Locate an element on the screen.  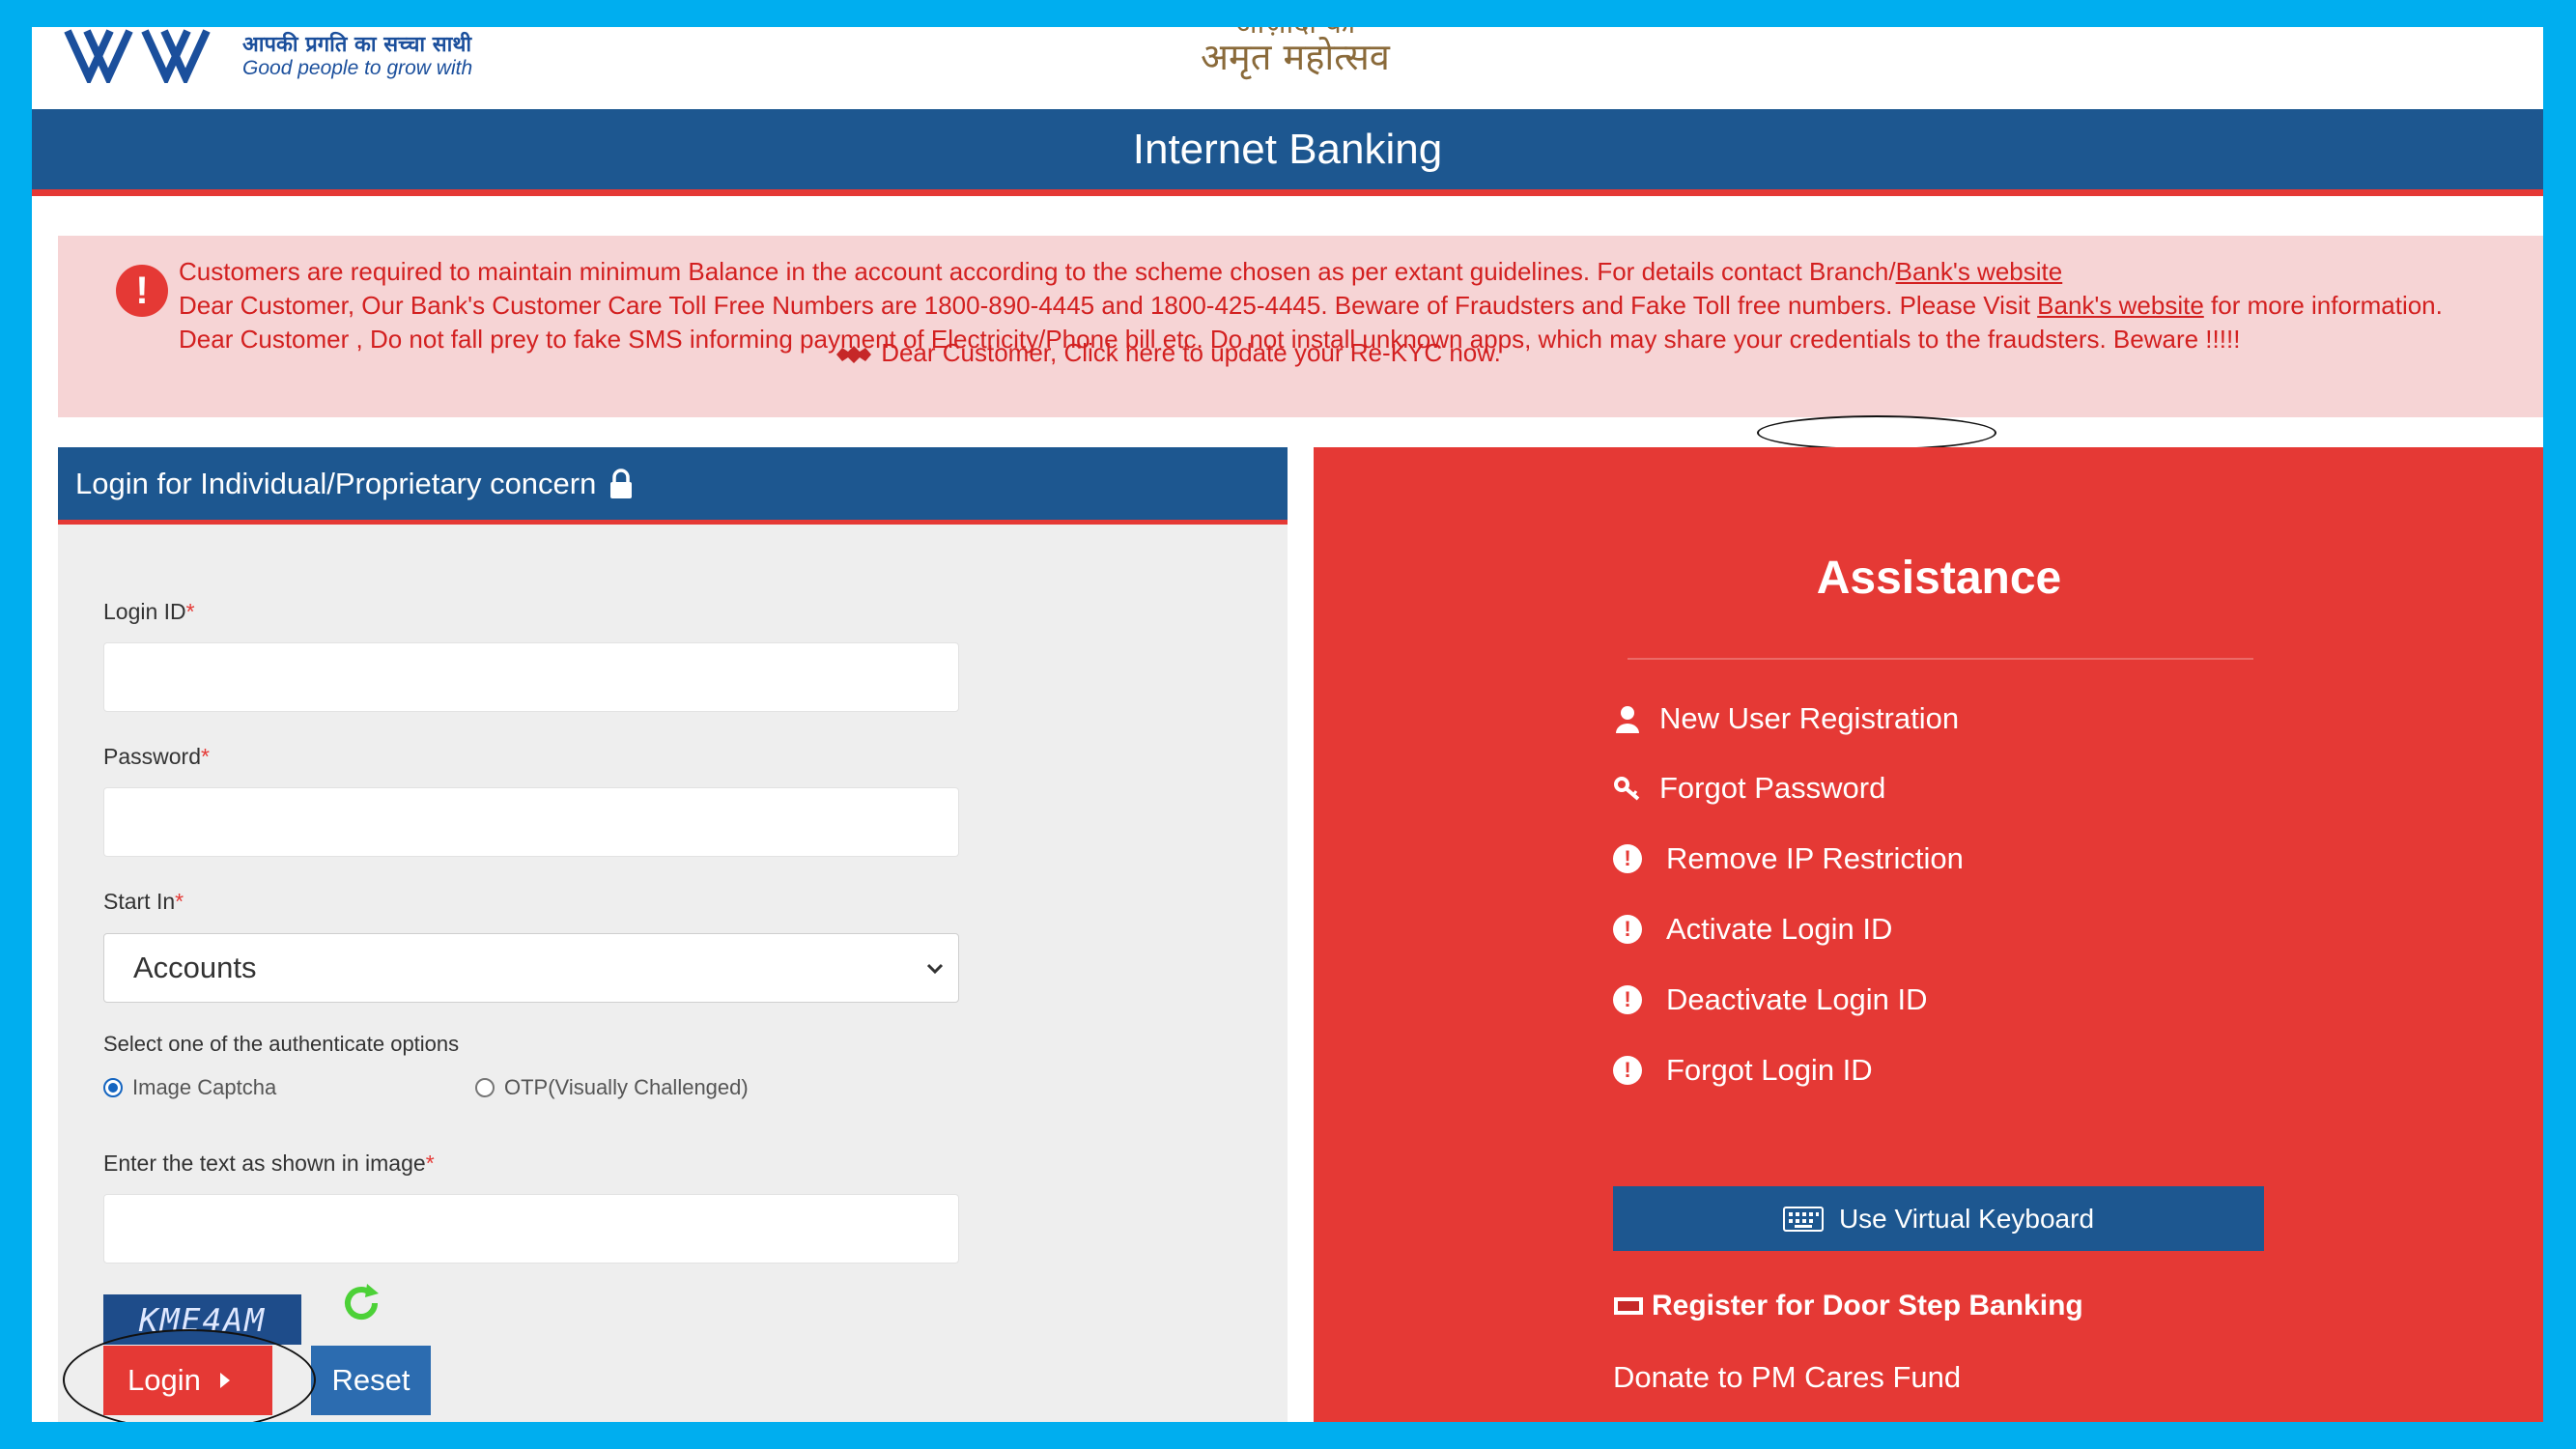
page-title: Internet Banking is located at coordinates (1287, 149).